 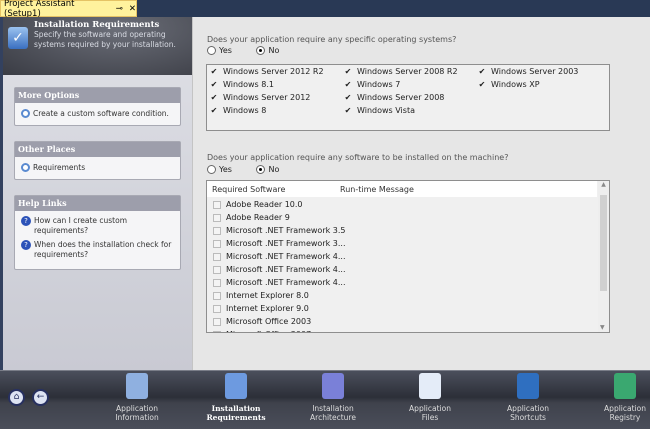 I want to click on os-checkbox: ✔ Windows Server 2012 R2, so click(x=267, y=71).